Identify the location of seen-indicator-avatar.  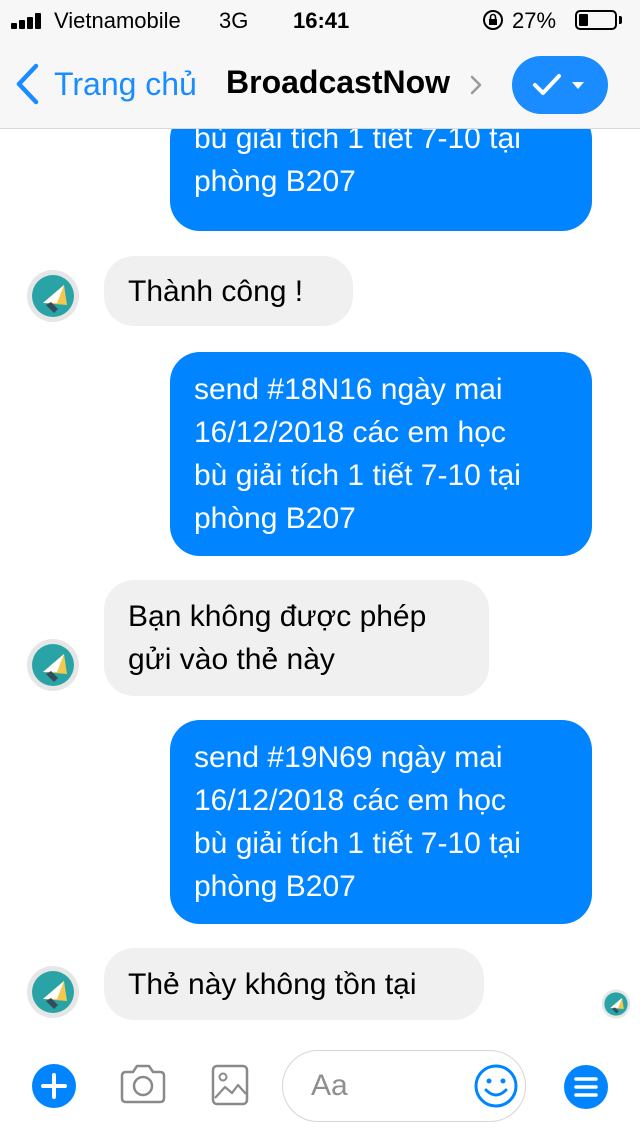
(616, 1004).